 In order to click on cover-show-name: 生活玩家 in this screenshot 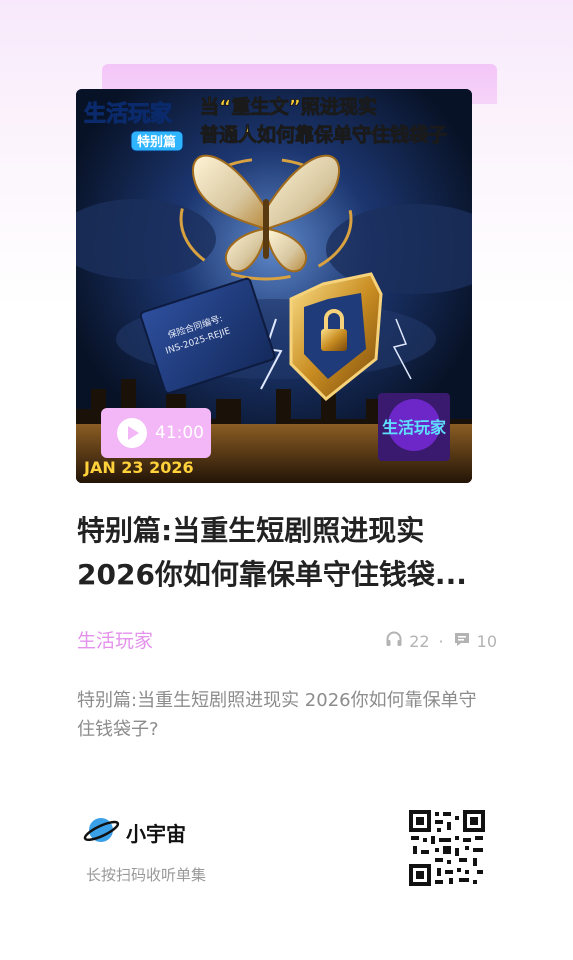, I will do `click(128, 114)`.